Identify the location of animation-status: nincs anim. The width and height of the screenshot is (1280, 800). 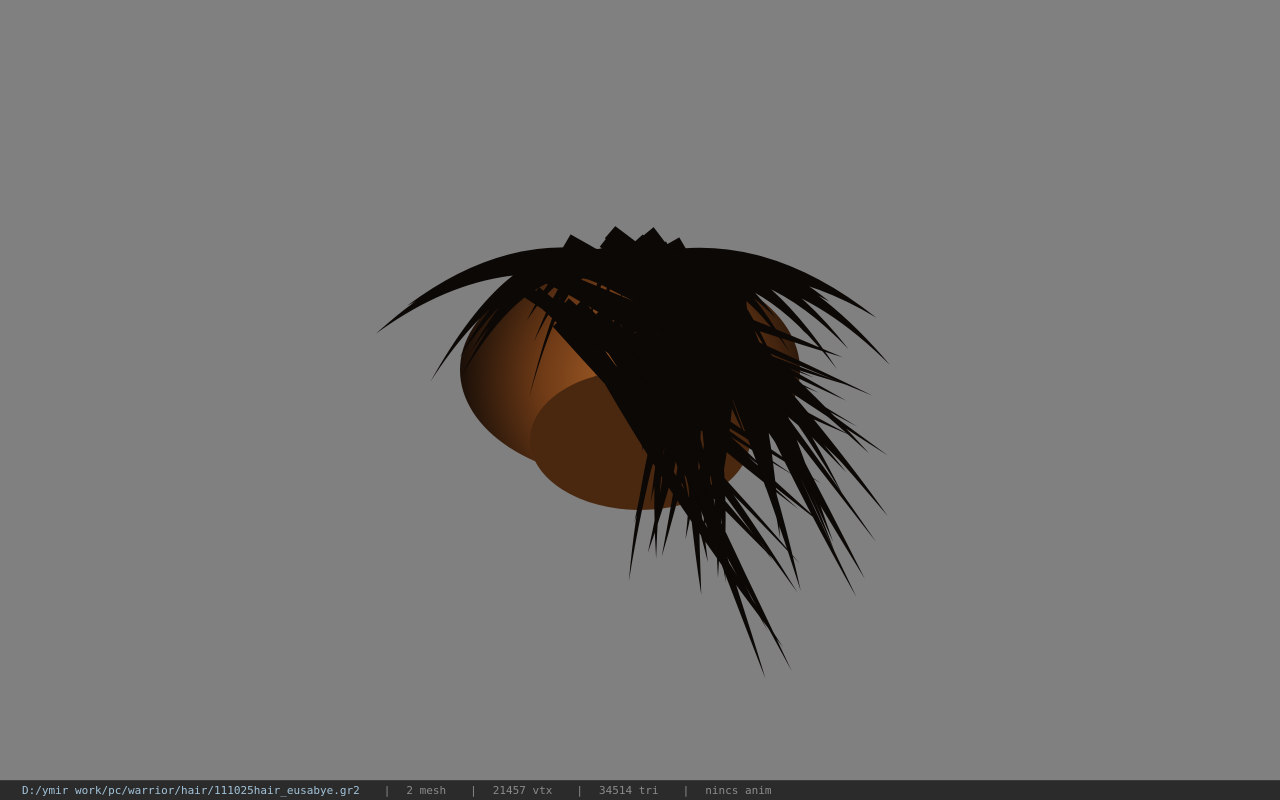
(738, 790).